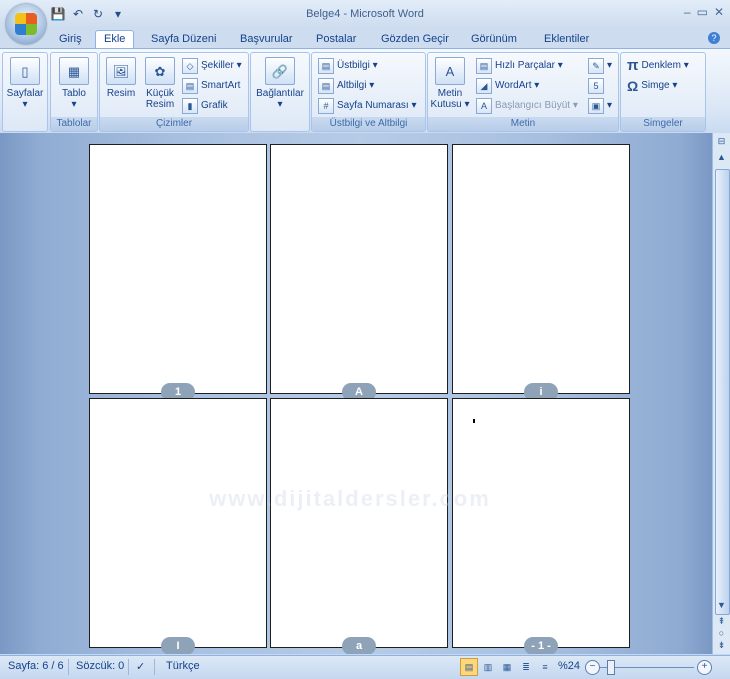 The height and width of the screenshot is (679, 730). Describe the element at coordinates (569, 666) in the screenshot. I see `zoom-level: %24` at that location.